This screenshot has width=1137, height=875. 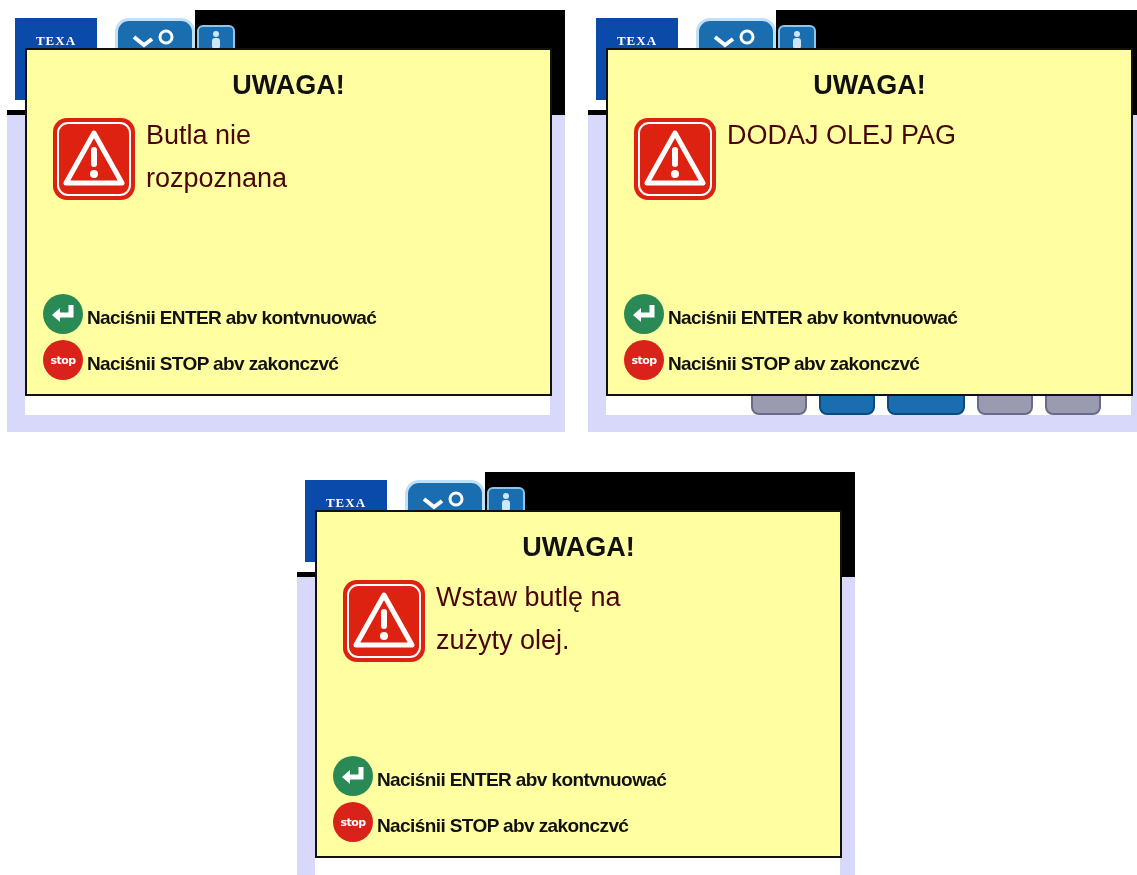 I want to click on alert-message: DODAJ OLEJ PAG, so click(x=842, y=135).